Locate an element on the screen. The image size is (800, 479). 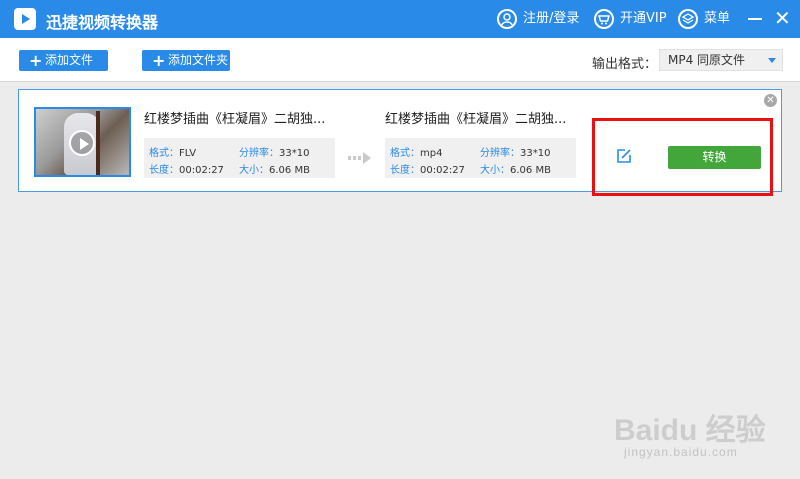
add-file-label: 添加文件 is located at coordinates (69, 60).